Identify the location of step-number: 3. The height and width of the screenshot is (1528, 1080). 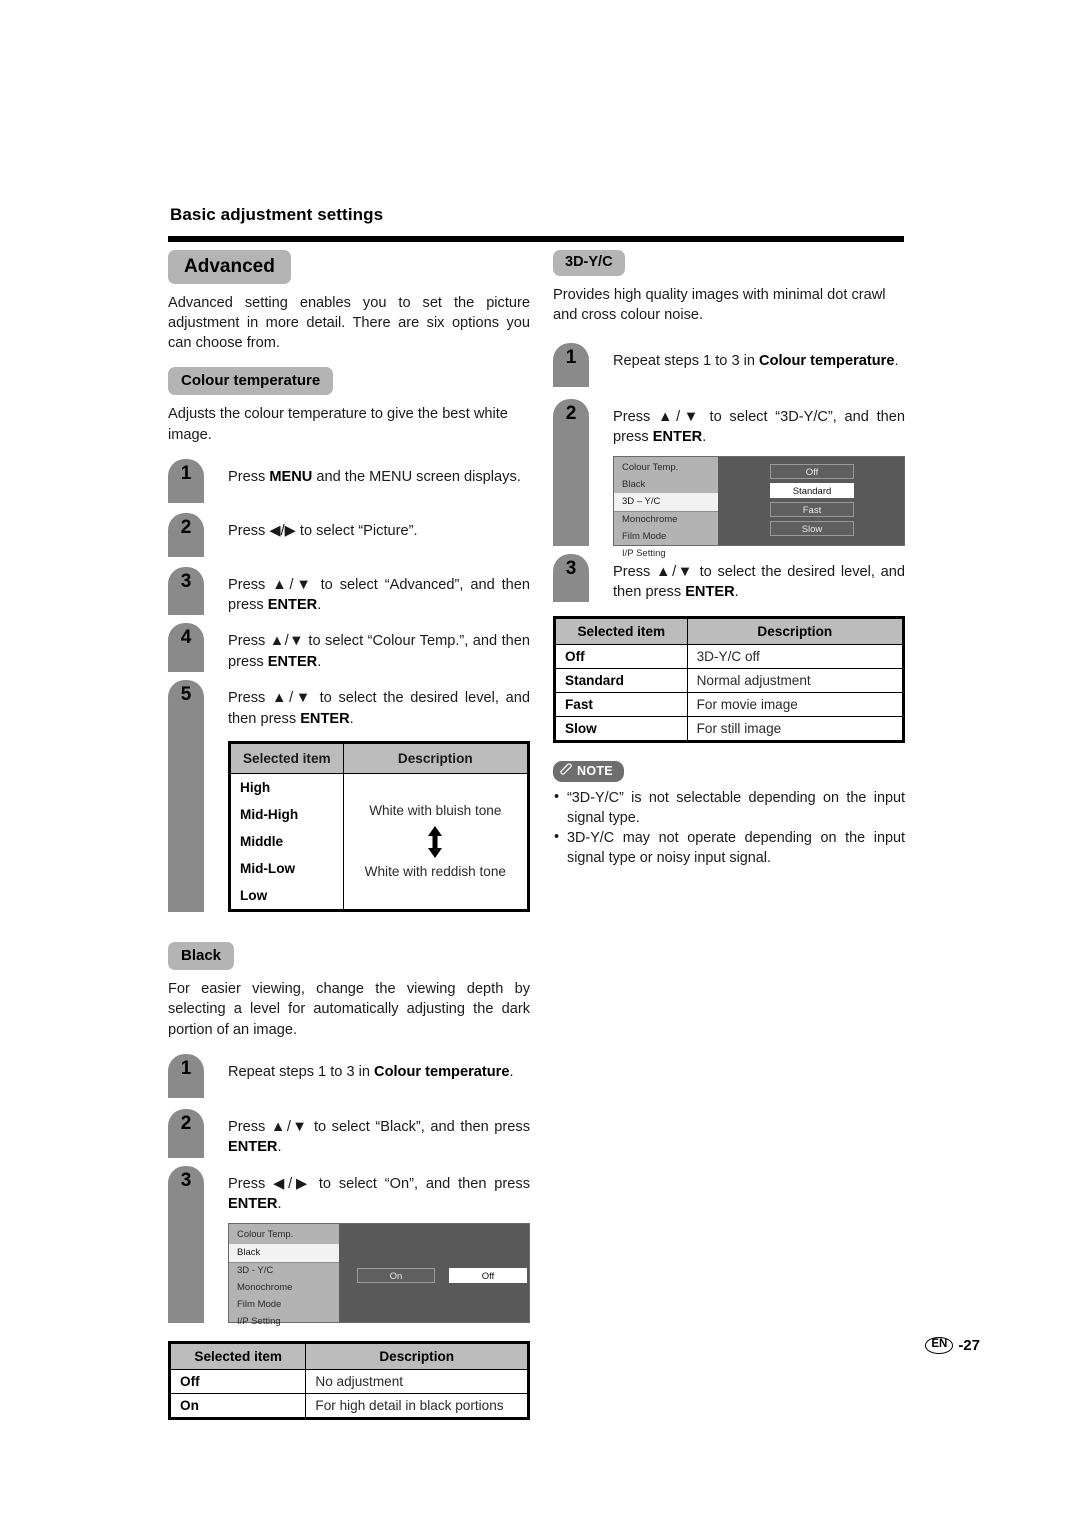
(186, 1244).